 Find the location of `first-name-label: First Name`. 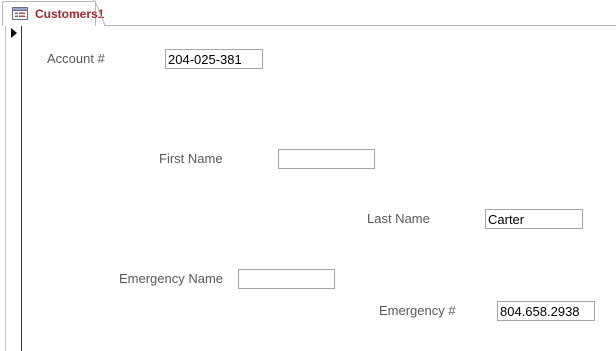

first-name-label: First Name is located at coordinates (191, 158).